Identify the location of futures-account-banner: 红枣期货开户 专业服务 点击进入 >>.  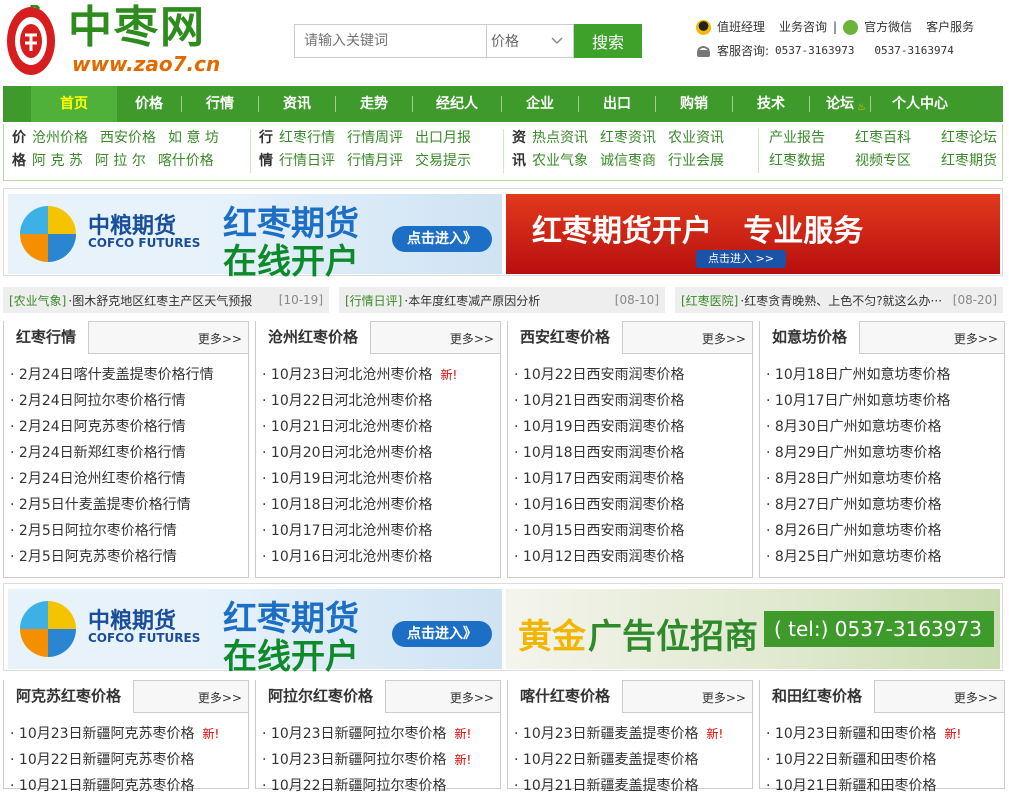
(753, 234).